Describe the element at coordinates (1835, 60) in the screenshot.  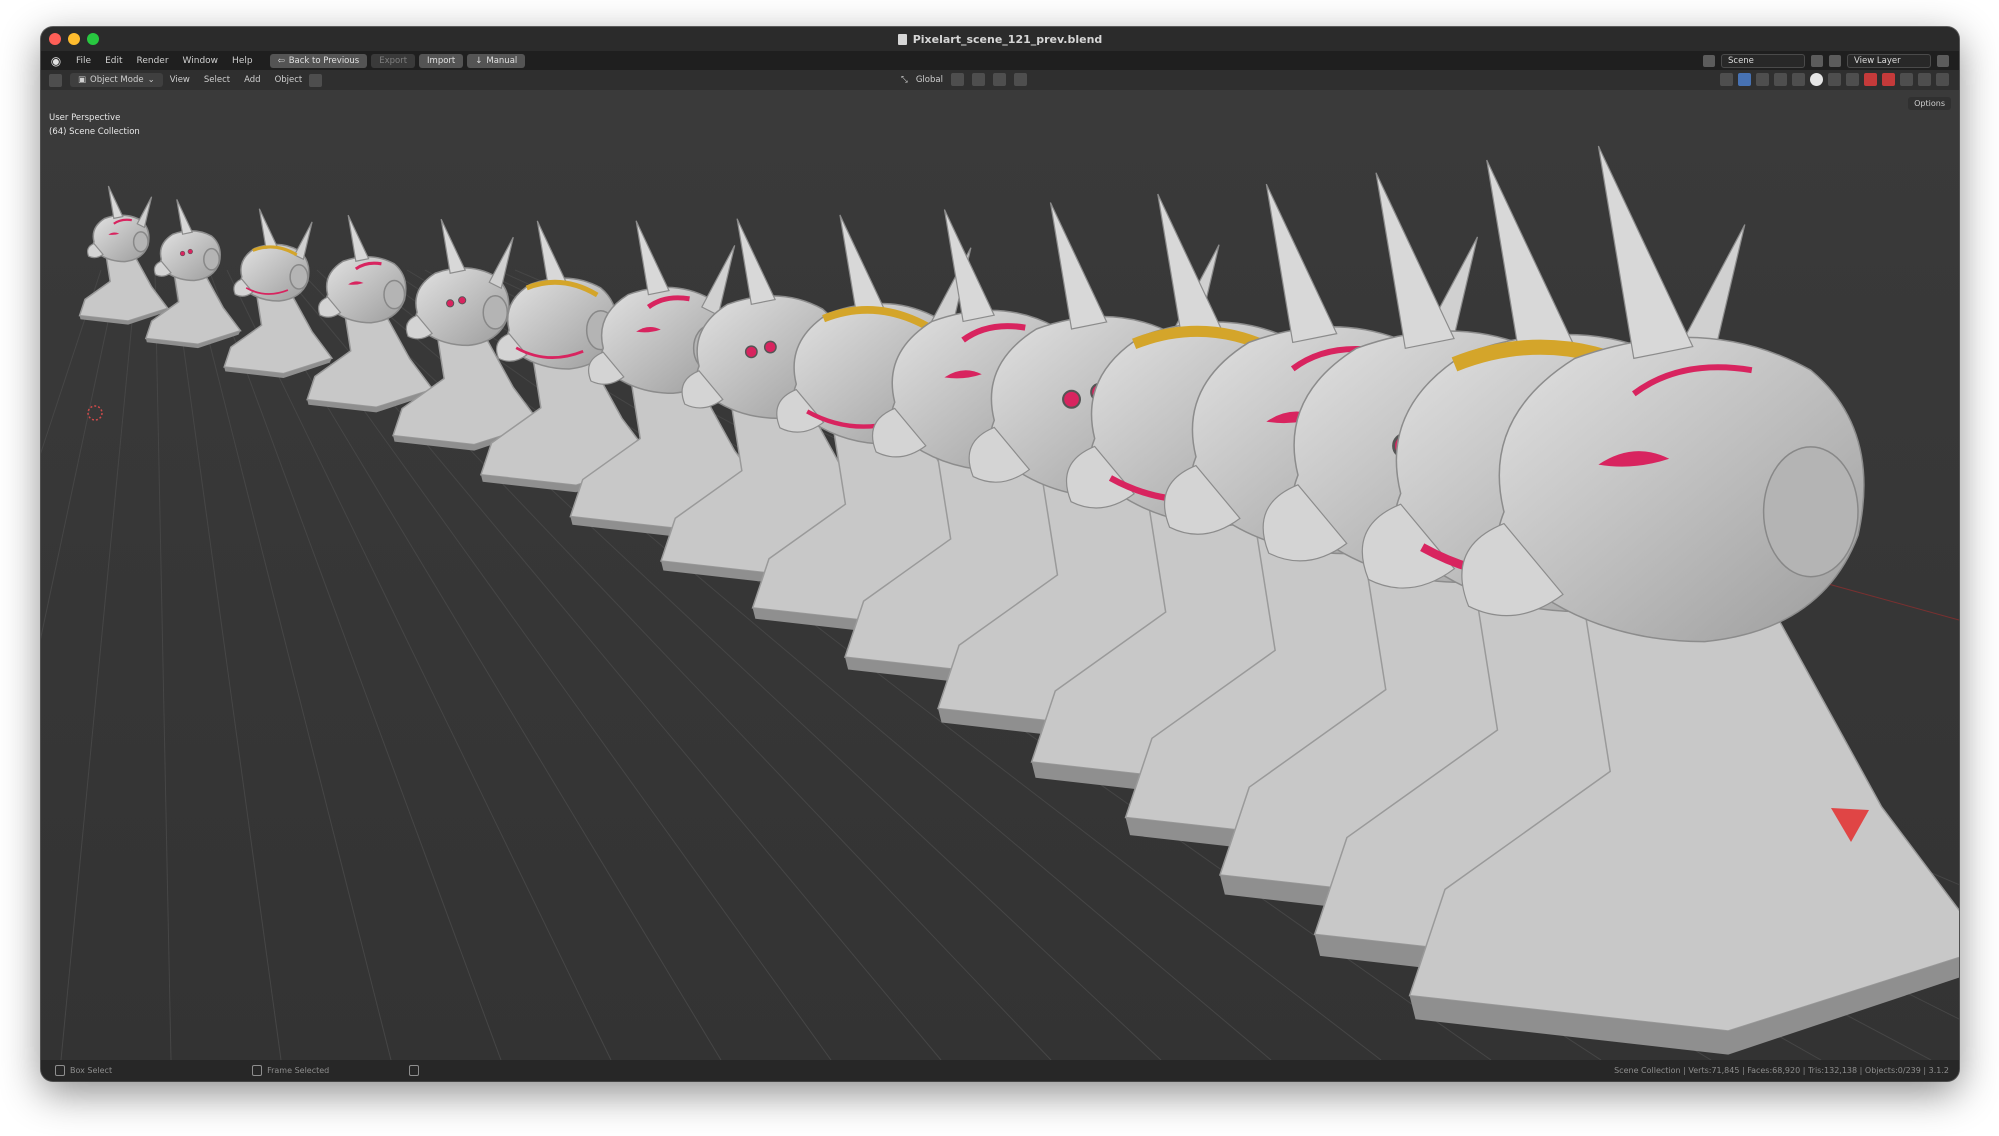
I see `view-layer-icon` at that location.